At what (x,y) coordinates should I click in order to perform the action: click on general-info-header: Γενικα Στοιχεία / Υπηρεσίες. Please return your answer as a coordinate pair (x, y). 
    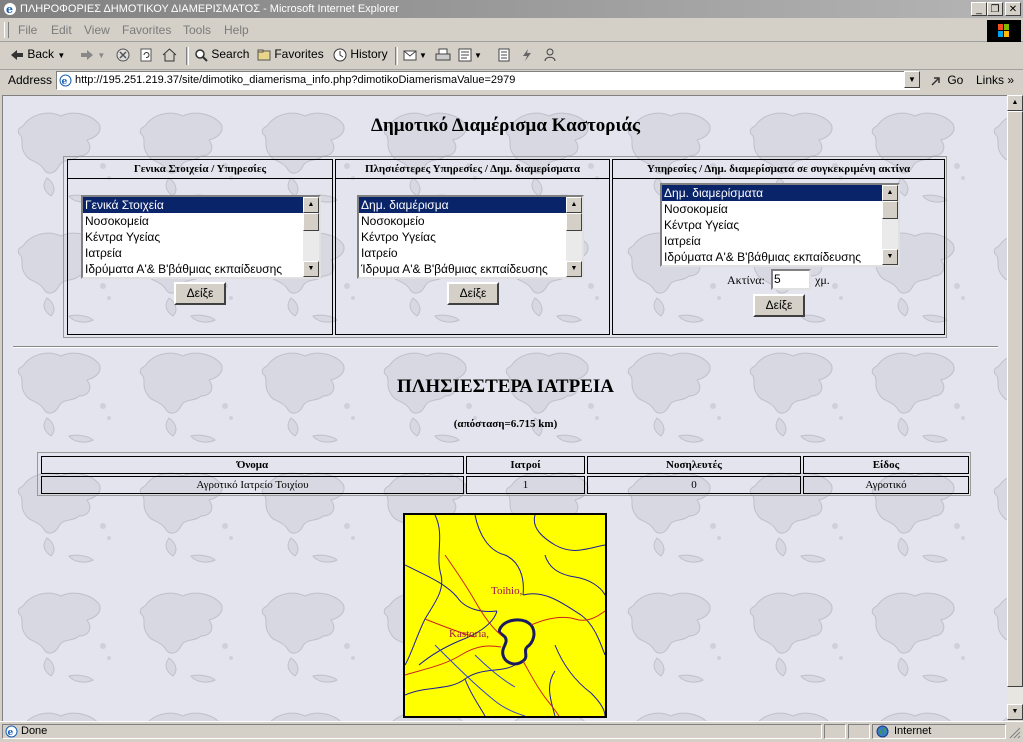
    Looking at the image, I should click on (200, 169).